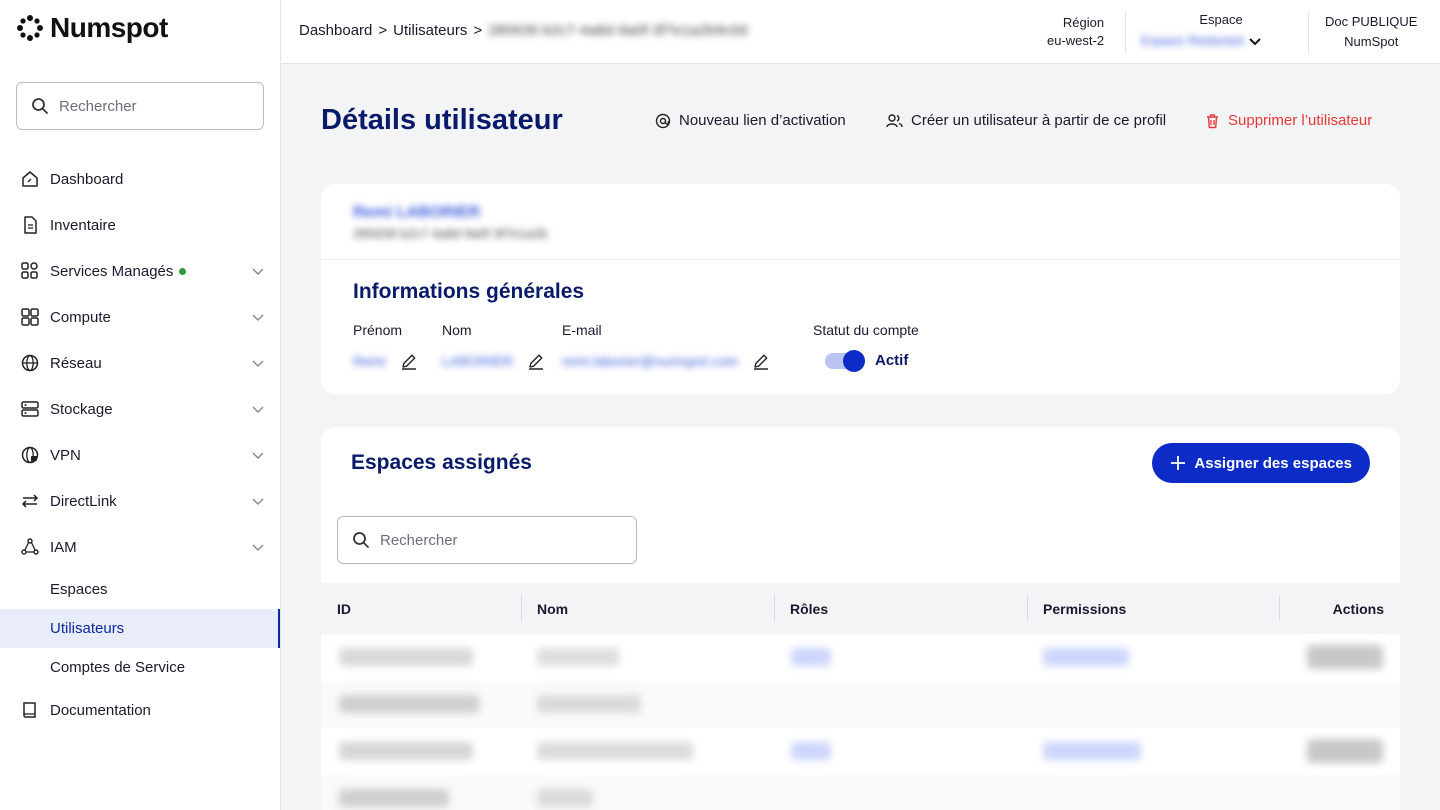 The image size is (1440, 810). Describe the element at coordinates (335, 30) in the screenshot. I see `breadcrumb-dashboard: Dashboard` at that location.